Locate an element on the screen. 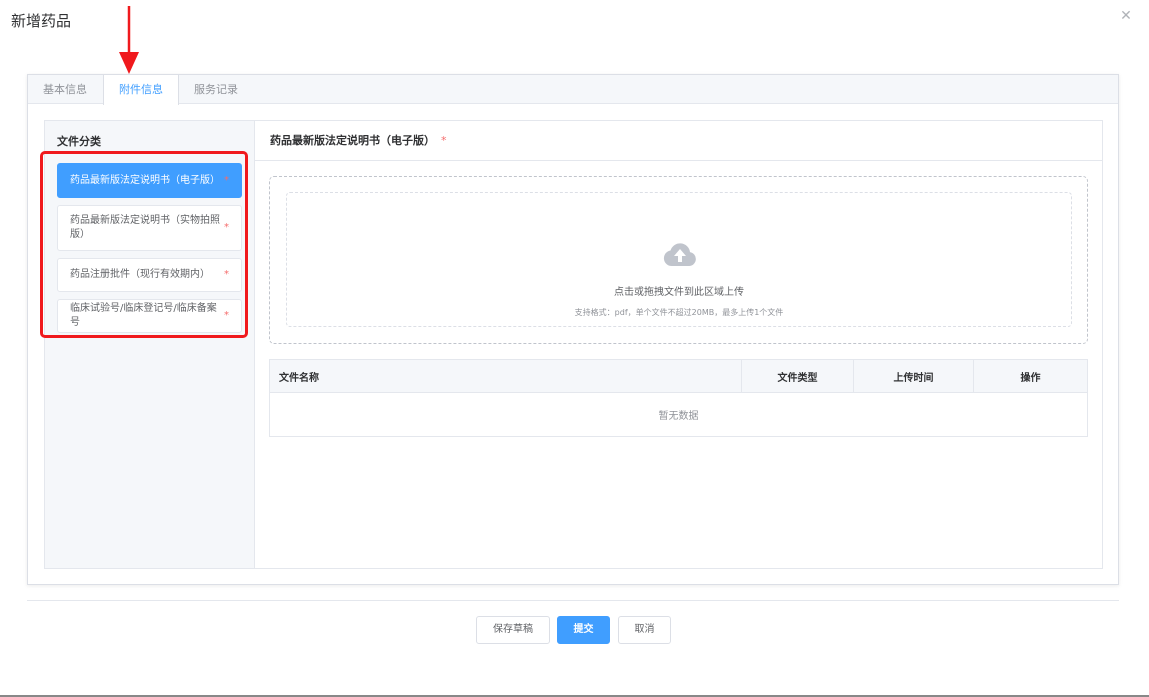 This screenshot has width=1149, height=697. upload-text: 点击或拖拽文件到此区域上传 is located at coordinates (679, 292).